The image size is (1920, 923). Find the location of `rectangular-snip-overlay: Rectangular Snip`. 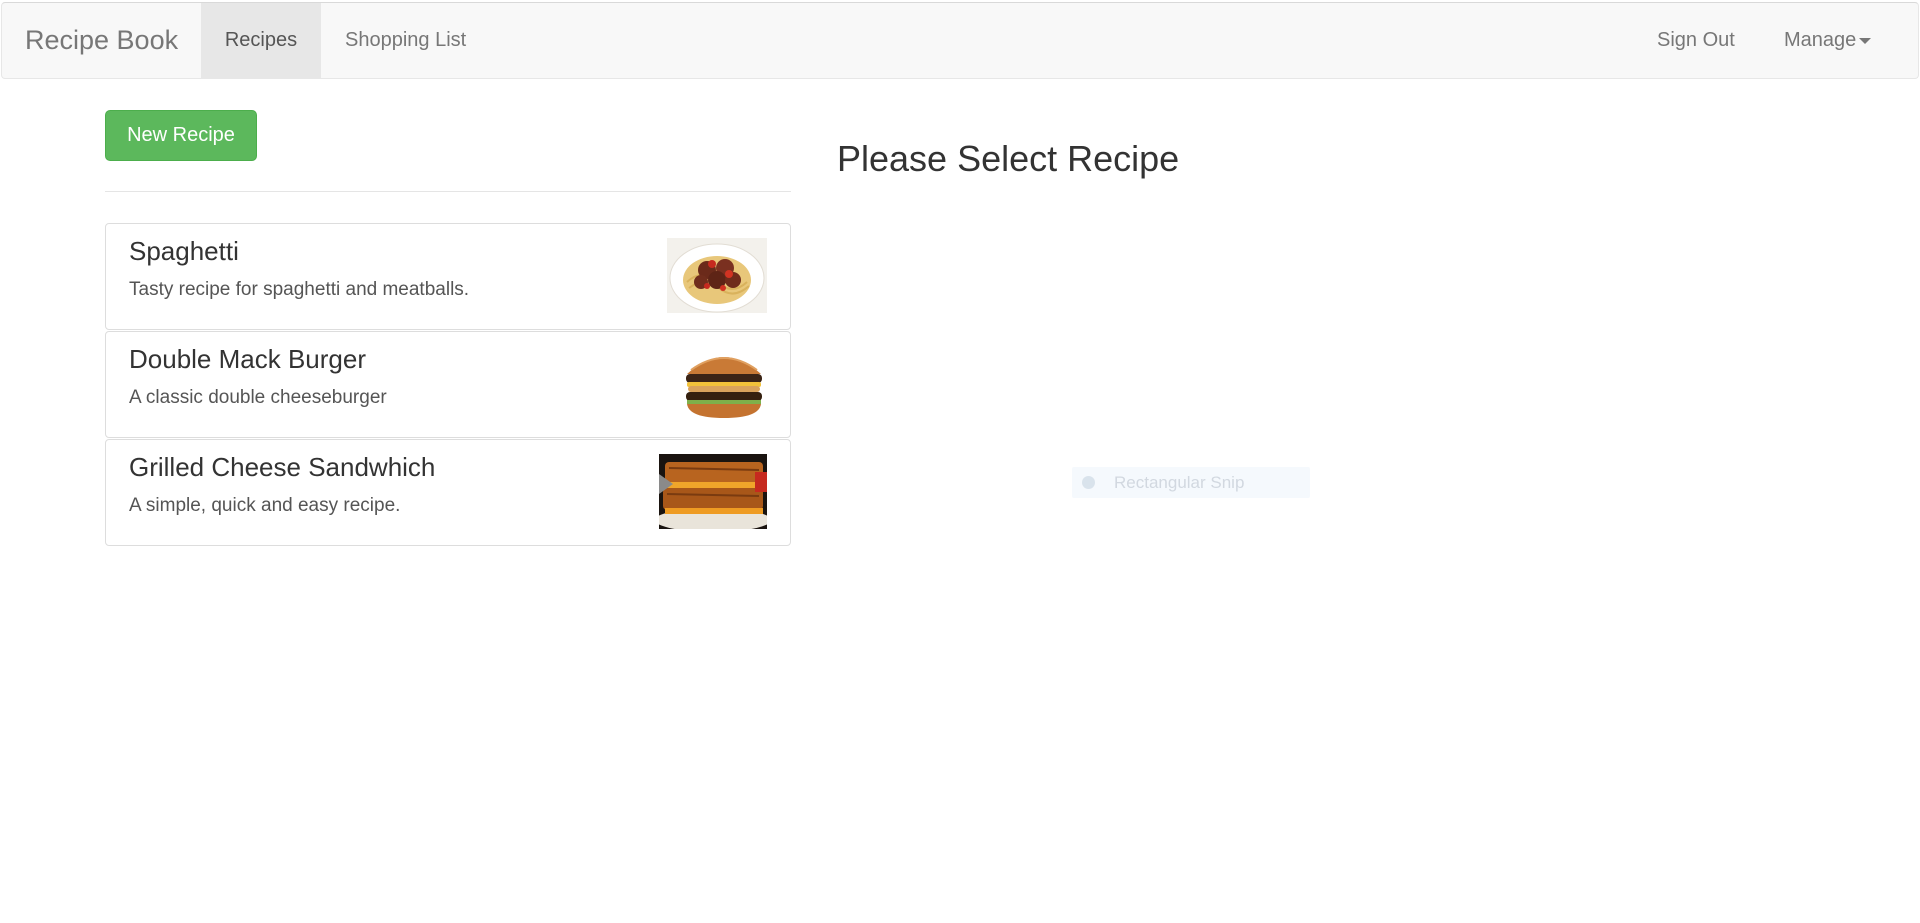

rectangular-snip-overlay: Rectangular Snip is located at coordinates (1191, 482).